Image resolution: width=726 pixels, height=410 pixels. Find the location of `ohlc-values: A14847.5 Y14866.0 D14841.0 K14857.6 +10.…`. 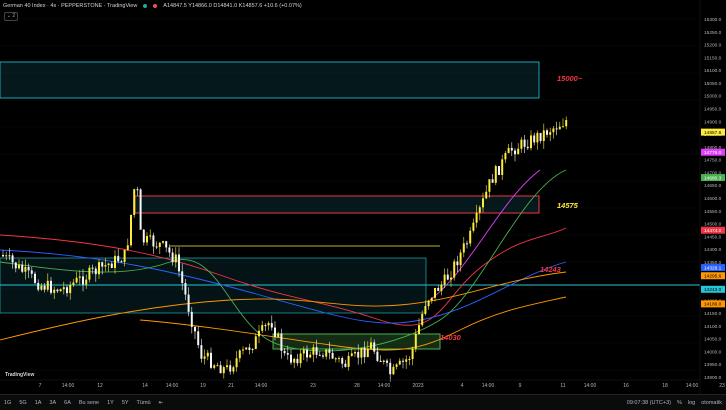

ohlc-values: A14847.5 Y14866.0 D14841.0 K14857.6 +10.… is located at coordinates (232, 6).